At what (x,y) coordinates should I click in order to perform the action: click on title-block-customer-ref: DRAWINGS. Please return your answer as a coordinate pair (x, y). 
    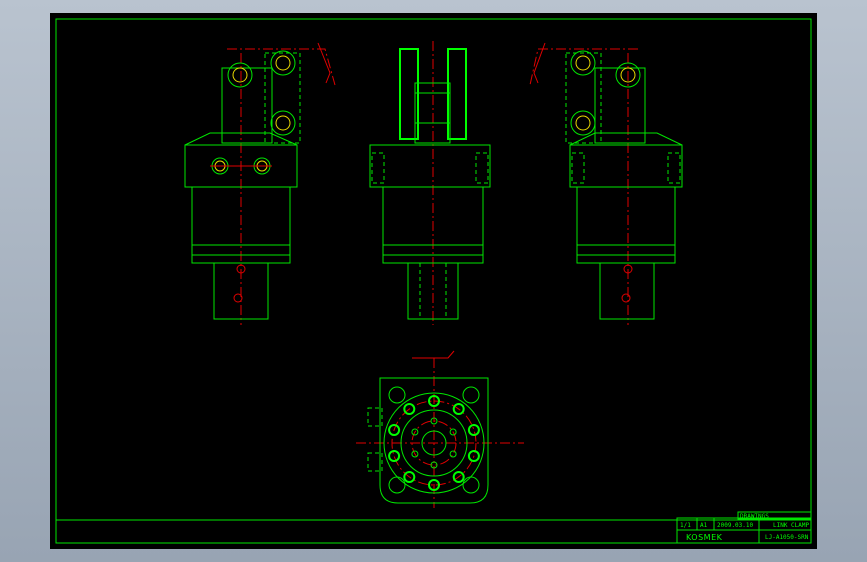
    Looking at the image, I should click on (754, 516).